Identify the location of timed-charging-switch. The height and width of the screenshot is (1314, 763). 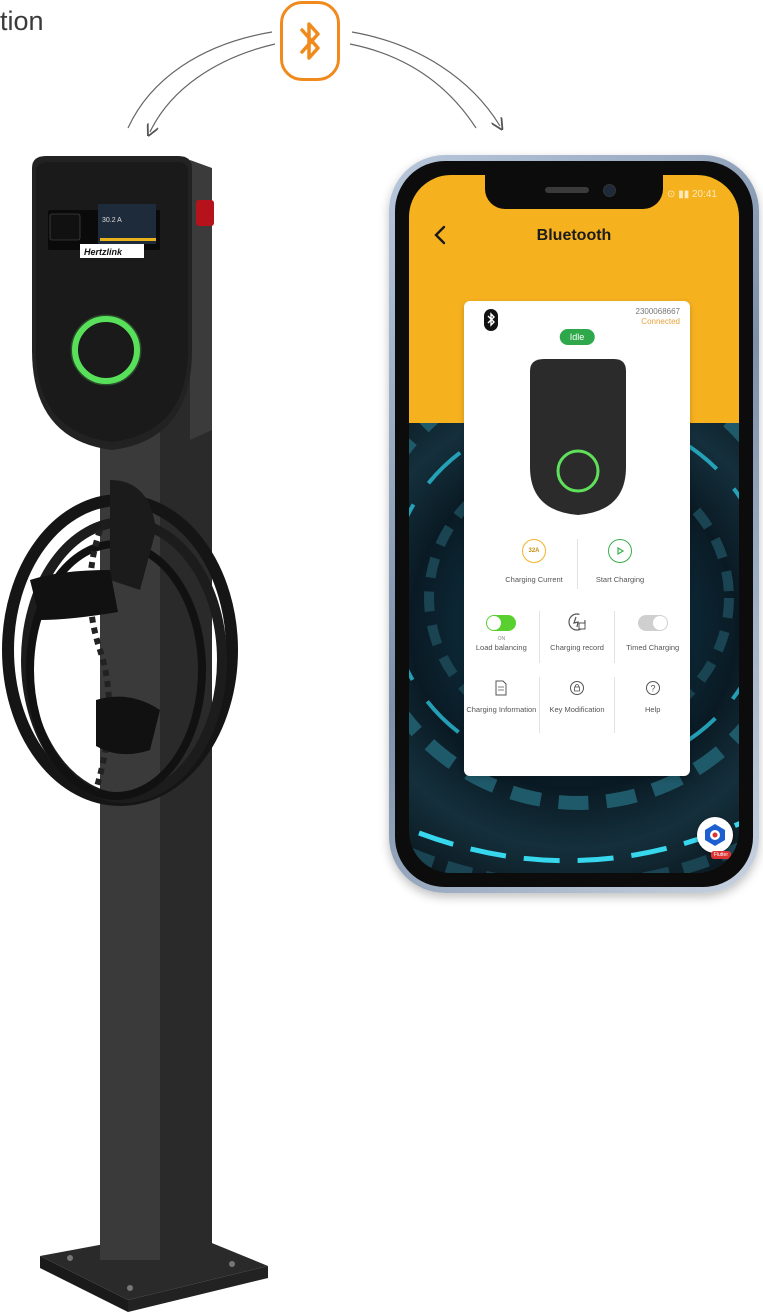
(652, 623).